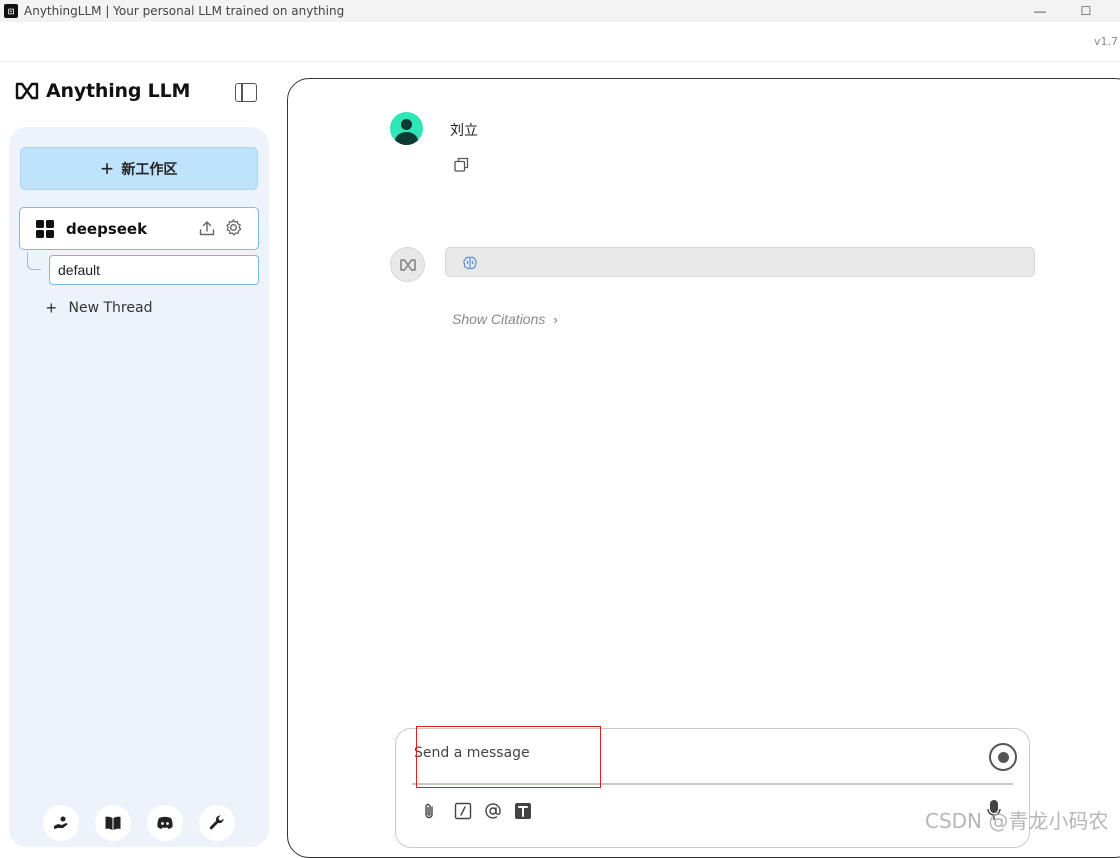  What do you see at coordinates (118, 91) in the screenshot?
I see `logo-text: Anything LLM` at bounding box center [118, 91].